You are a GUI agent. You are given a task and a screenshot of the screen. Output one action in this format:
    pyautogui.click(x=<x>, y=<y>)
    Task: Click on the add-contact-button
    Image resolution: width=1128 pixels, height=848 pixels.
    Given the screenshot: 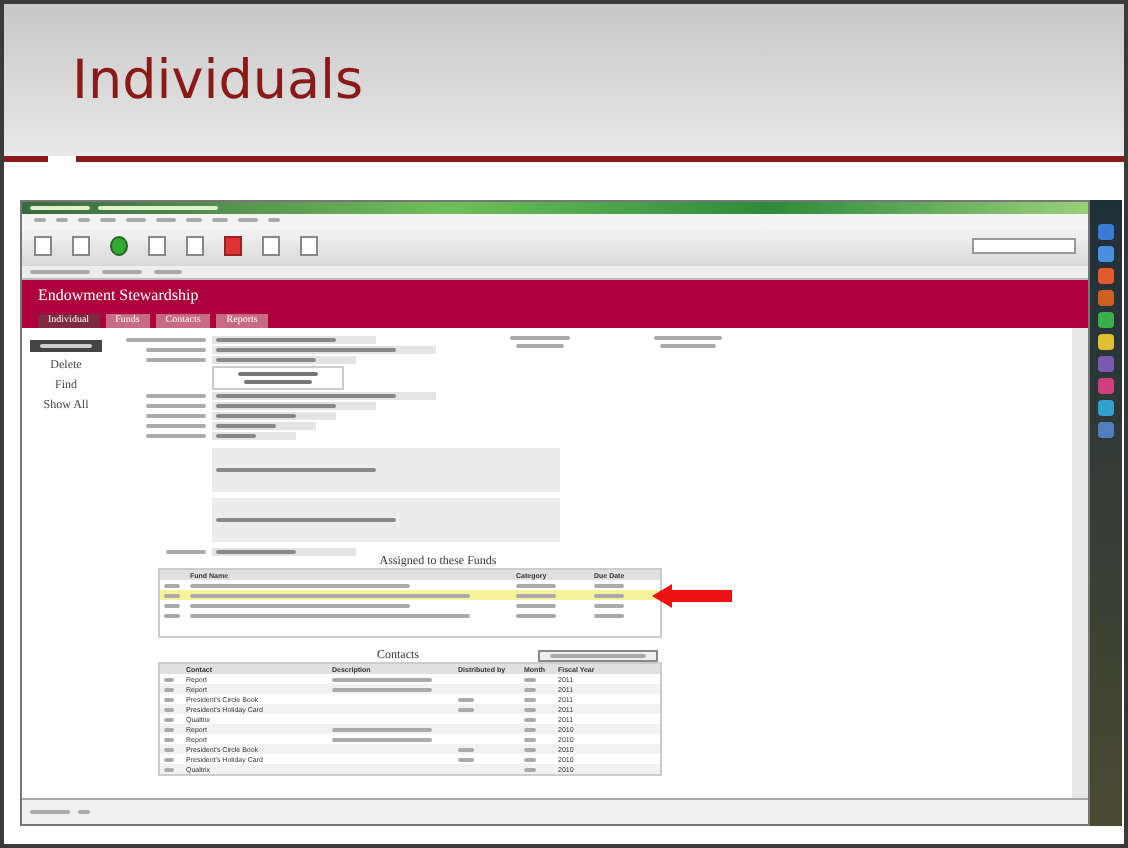 What is the action you would take?
    pyautogui.click(x=598, y=656)
    